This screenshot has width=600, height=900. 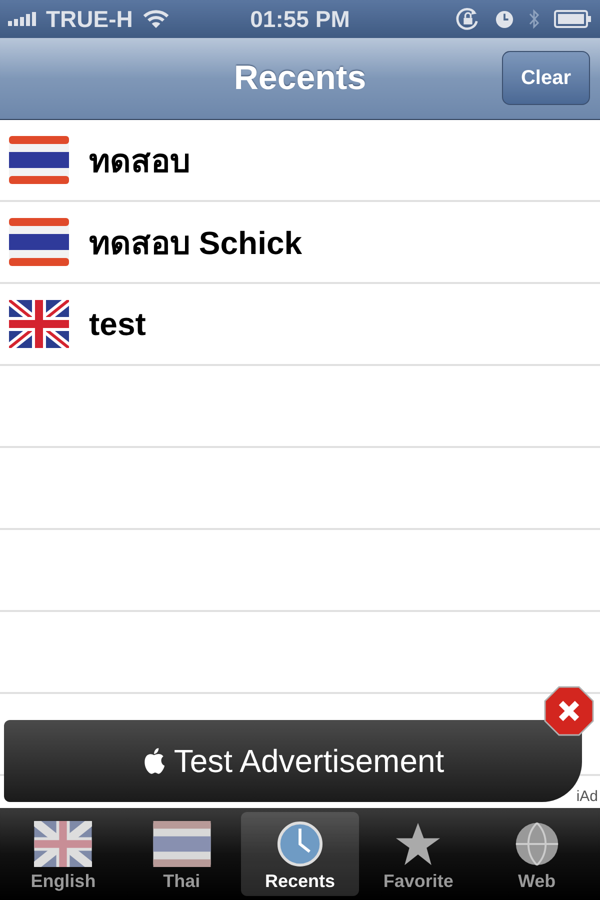 I want to click on wifi-icon, so click(x=155, y=19).